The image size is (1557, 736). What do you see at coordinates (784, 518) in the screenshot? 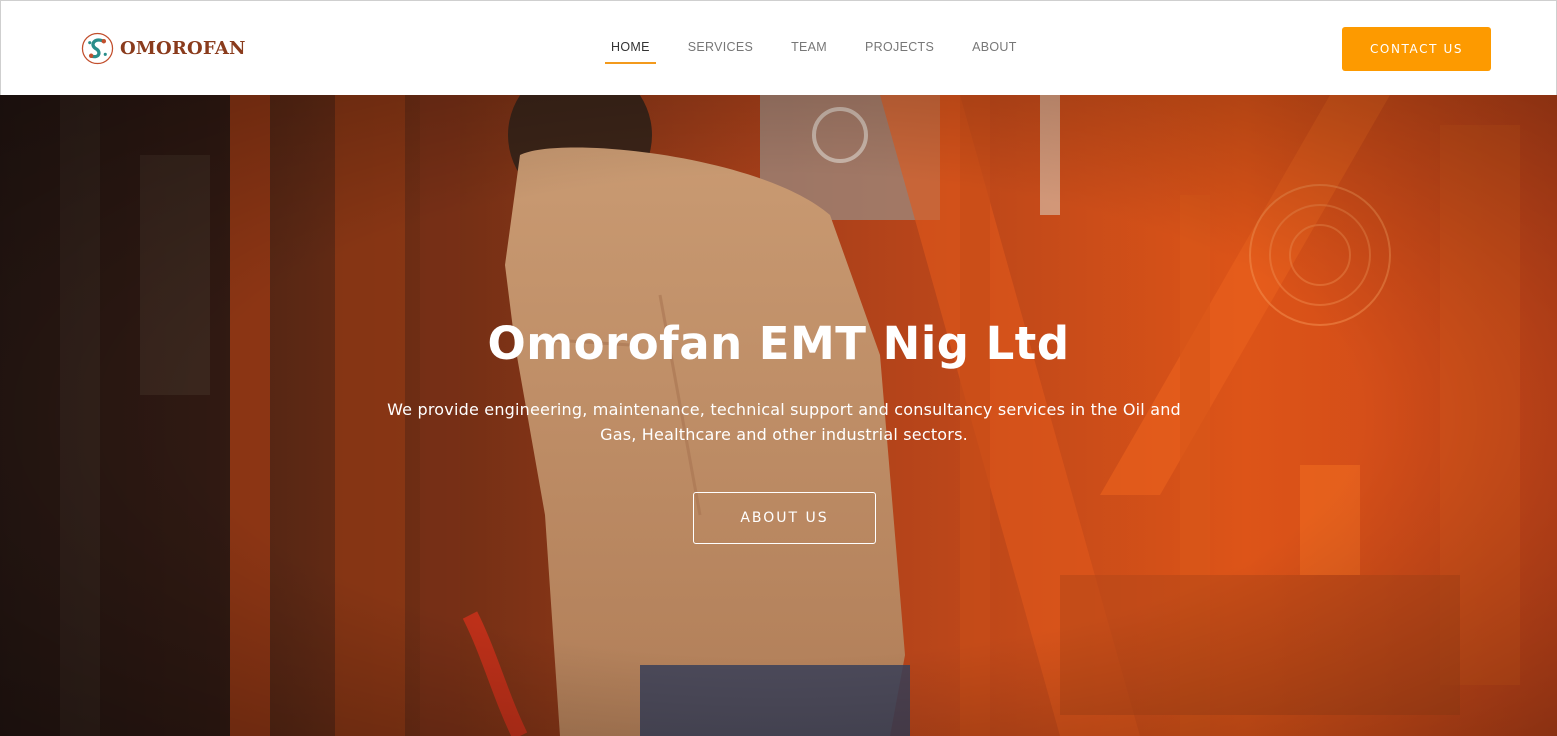
I see `about-us-button: ABOUT US` at bounding box center [784, 518].